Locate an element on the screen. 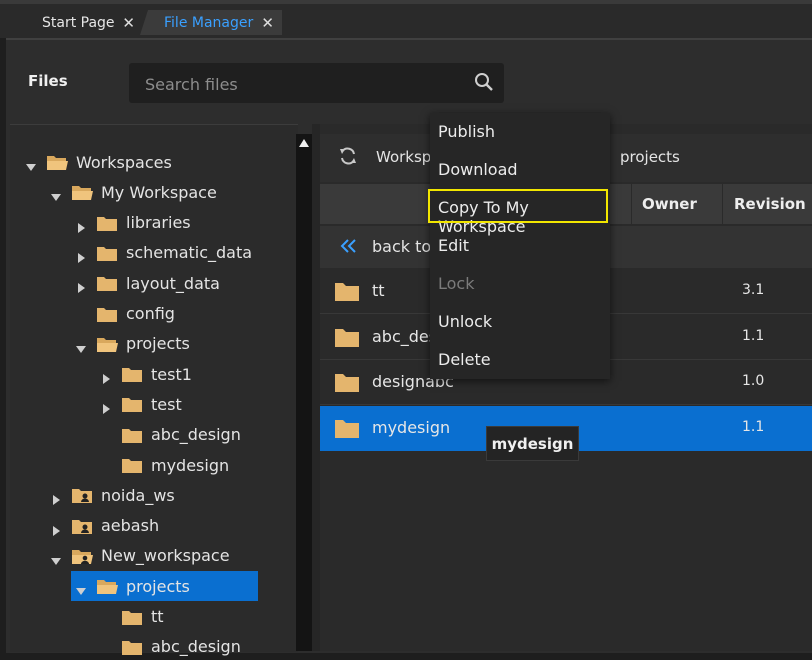 The width and height of the screenshot is (812, 660). search-icon is located at coordinates (484, 82).